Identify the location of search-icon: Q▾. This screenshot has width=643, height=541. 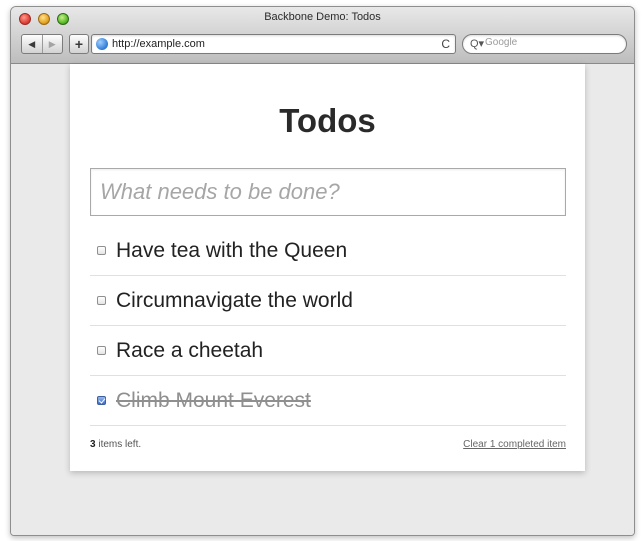
(477, 44).